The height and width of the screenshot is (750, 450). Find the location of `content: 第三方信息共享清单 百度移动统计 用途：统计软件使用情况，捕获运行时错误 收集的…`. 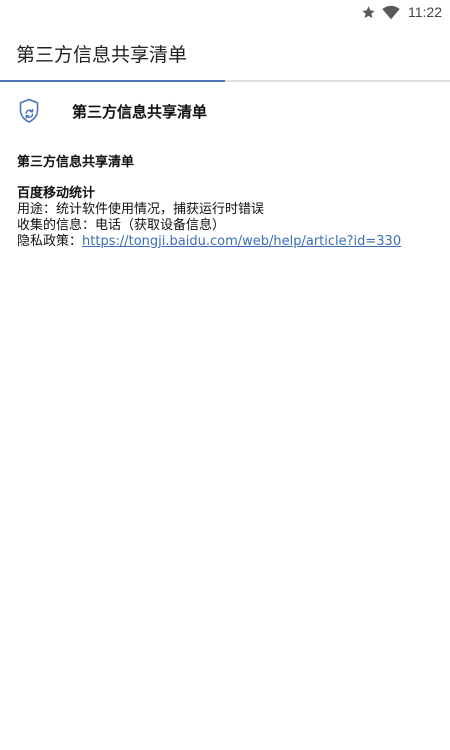

content: 第三方信息共享清单 百度移动统计 用途：统计软件使用情况，捕获运行时错误 收集的… is located at coordinates (227, 202).